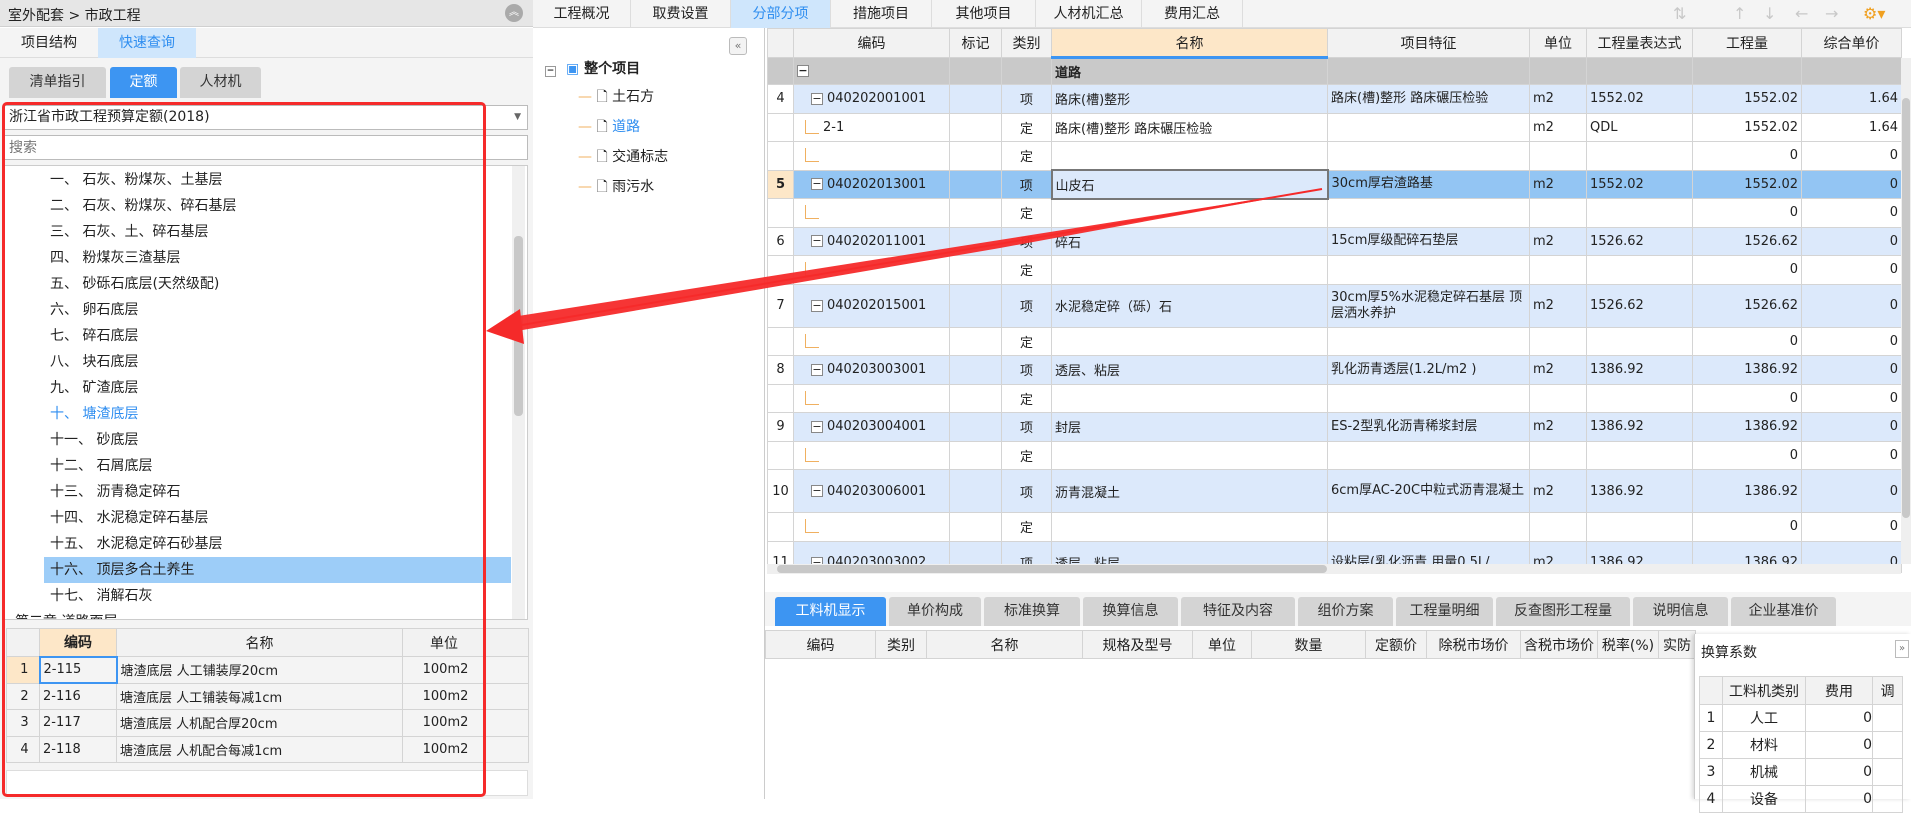 The image size is (1911, 813). Describe the element at coordinates (259, 749) in the screenshot. I see `name-cell: 塘渣底层 人机配合每减1cm` at that location.